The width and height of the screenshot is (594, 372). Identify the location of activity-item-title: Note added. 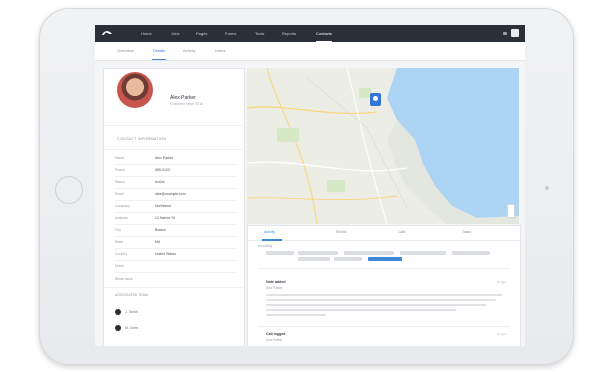
(276, 282).